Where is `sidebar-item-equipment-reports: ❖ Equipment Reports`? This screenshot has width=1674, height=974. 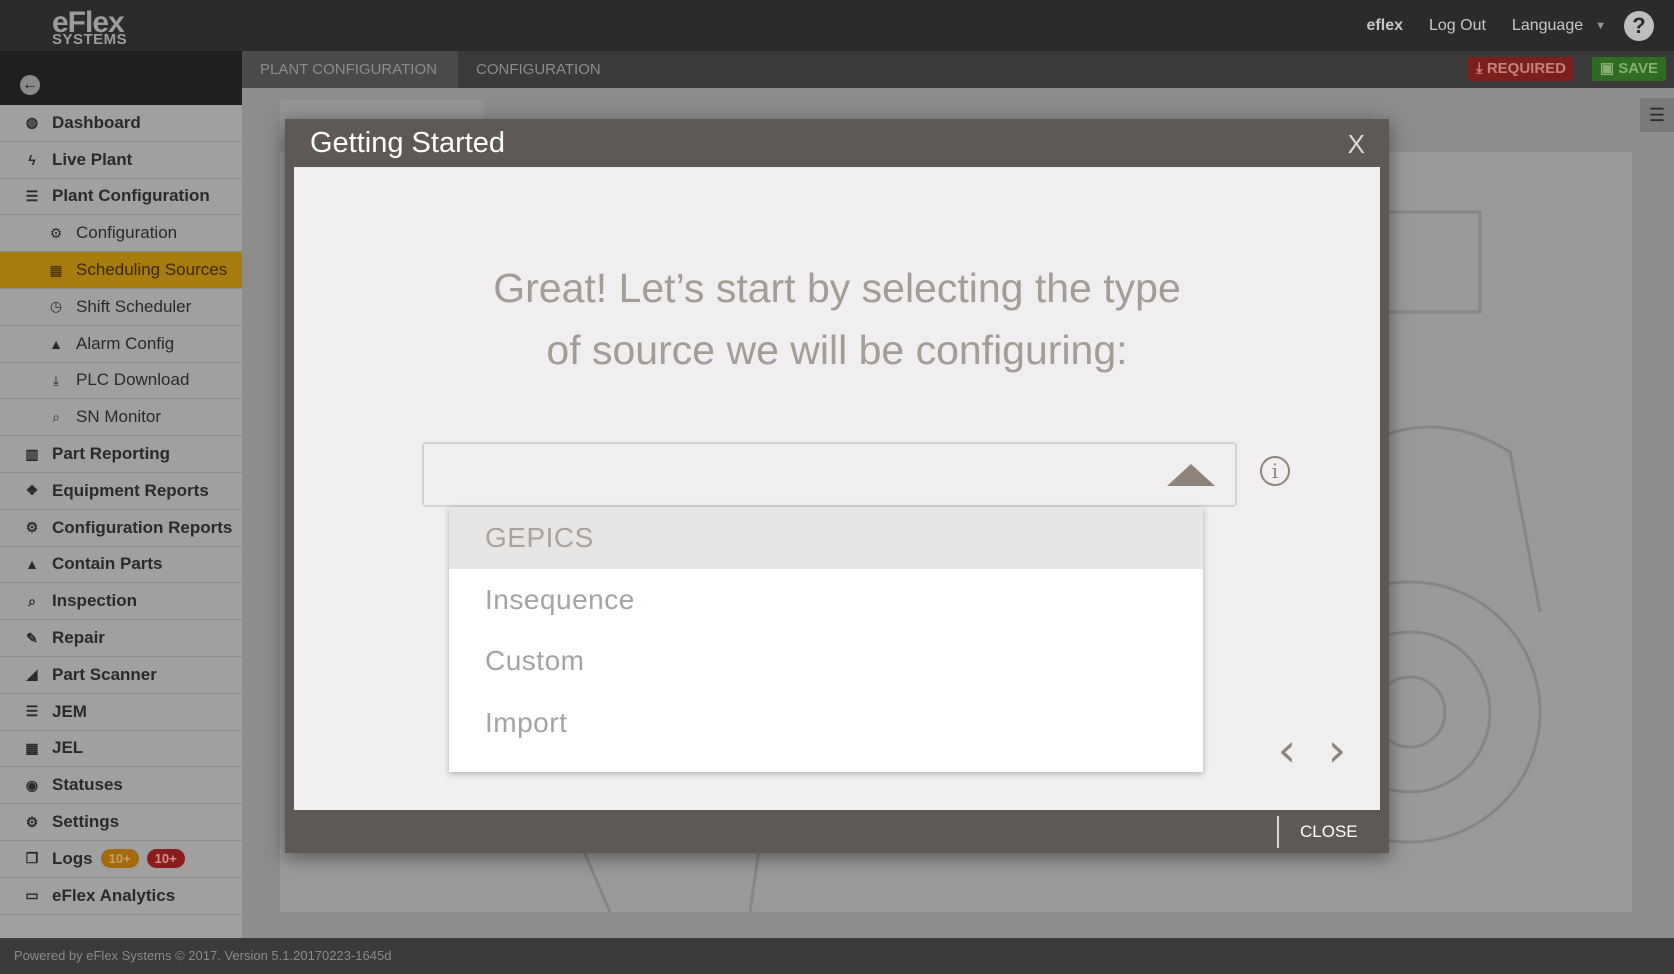 sidebar-item-equipment-reports: ❖ Equipment Reports is located at coordinates (121, 491).